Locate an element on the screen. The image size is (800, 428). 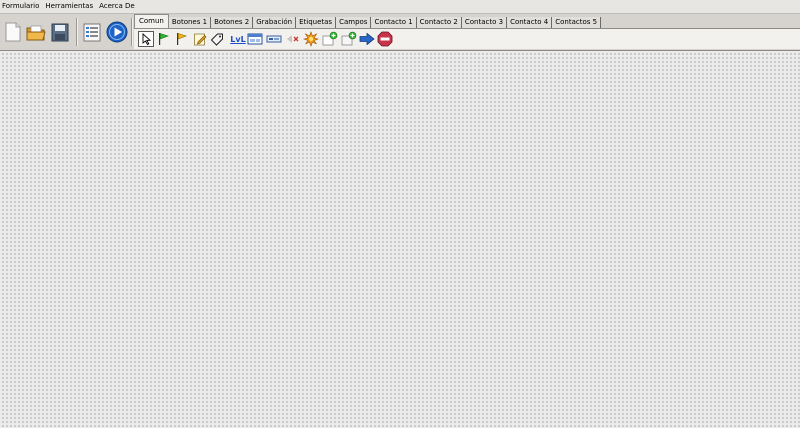
burst-icon is located at coordinates (311, 39).